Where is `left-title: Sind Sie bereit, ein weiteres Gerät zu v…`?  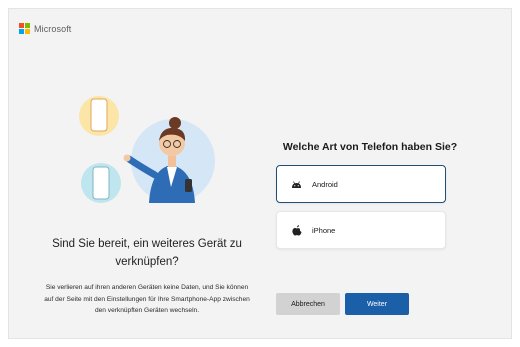
left-title: Sind Sie bereit, ein weiteres Gerät zu v… is located at coordinates (147, 253).